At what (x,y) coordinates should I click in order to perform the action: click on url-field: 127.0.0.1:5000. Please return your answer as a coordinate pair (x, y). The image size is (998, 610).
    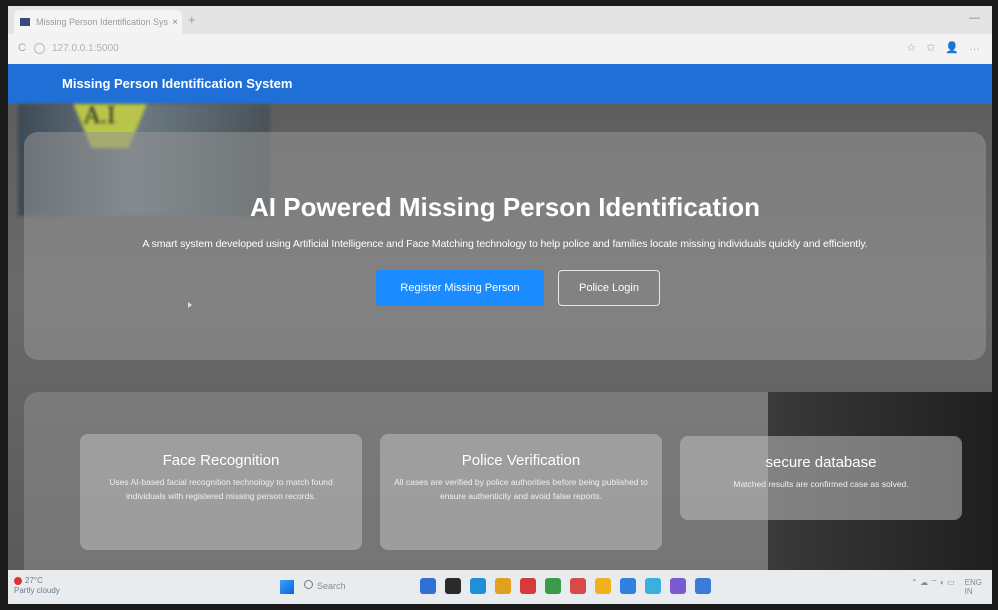
    Looking at the image, I should click on (85, 48).